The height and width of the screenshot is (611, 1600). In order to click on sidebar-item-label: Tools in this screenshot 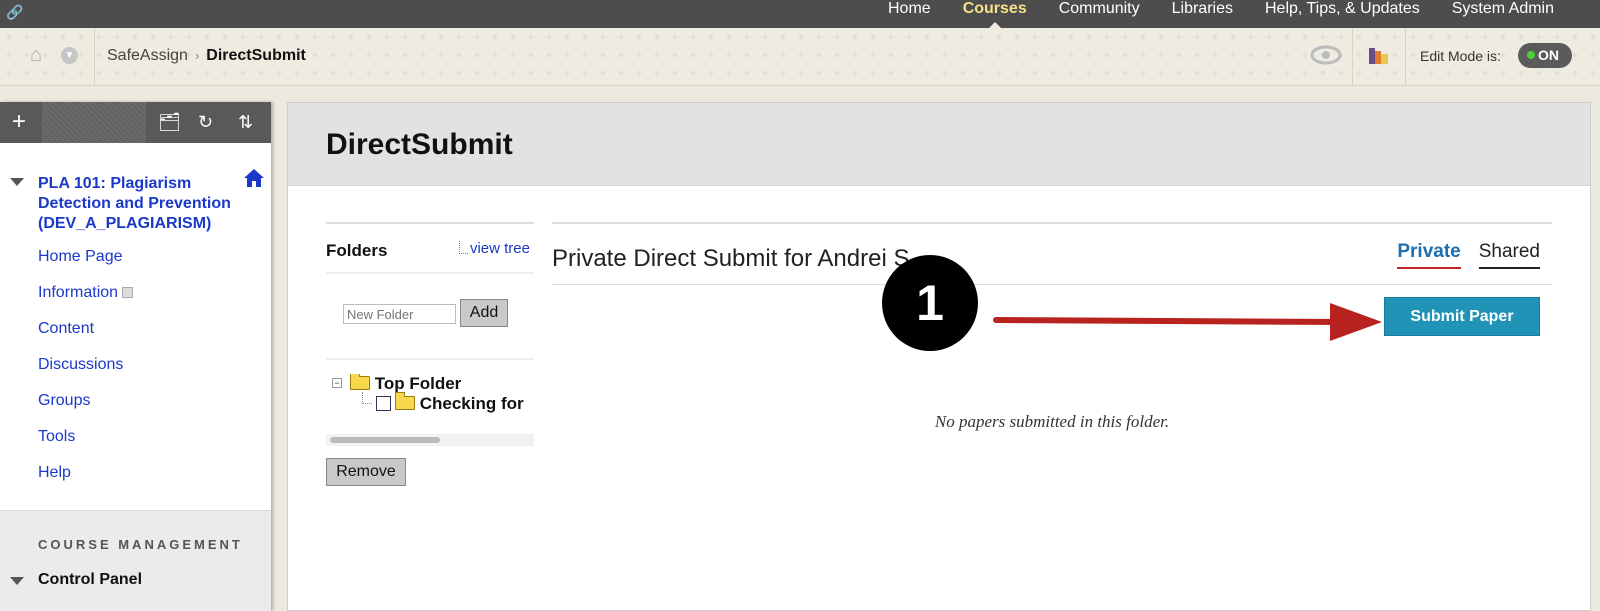, I will do `click(57, 436)`.